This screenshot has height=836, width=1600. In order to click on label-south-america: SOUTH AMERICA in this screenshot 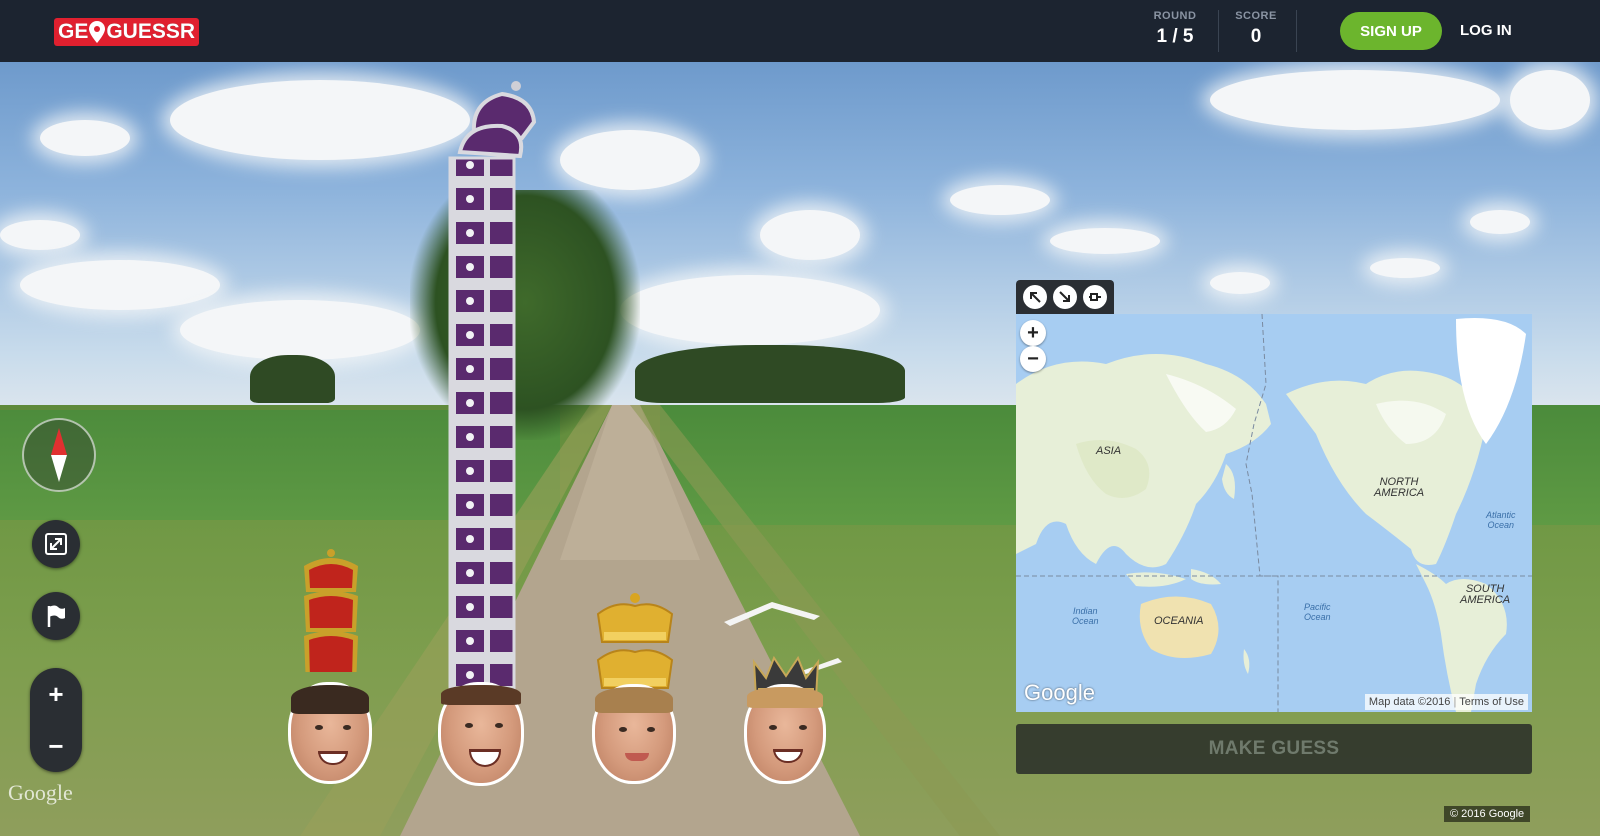, I will do `click(1485, 595)`.